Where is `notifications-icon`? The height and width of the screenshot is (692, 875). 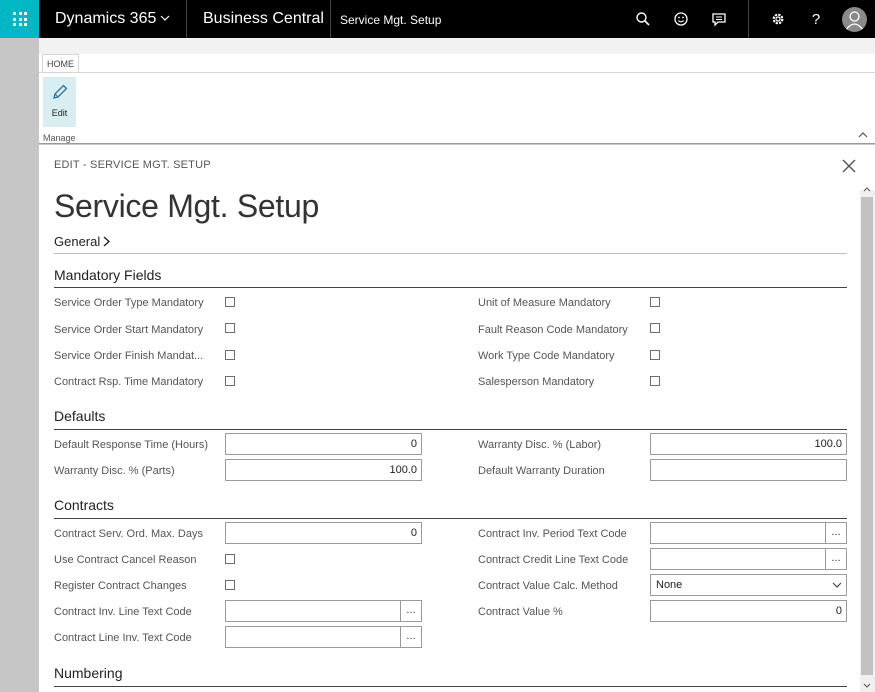
notifications-icon is located at coordinates (719, 19).